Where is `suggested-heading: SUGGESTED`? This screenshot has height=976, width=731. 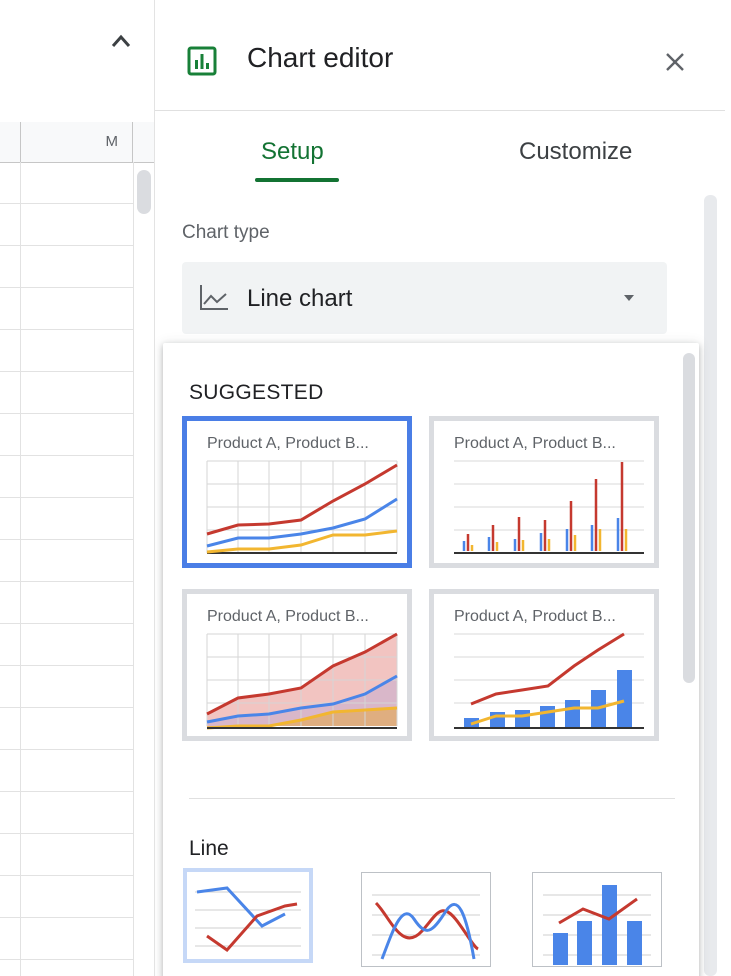 suggested-heading: SUGGESTED is located at coordinates (256, 392).